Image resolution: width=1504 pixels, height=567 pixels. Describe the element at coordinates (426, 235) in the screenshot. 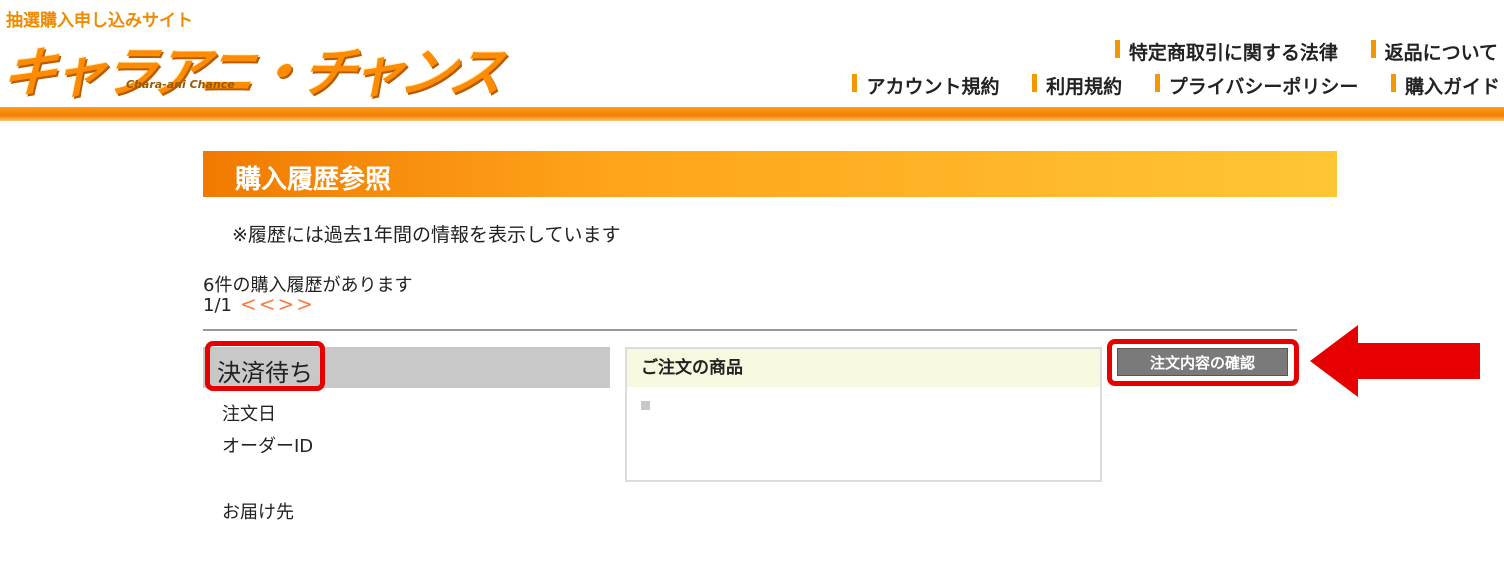

I see `history-notice: ※履歴には過去1年間の情報を表示しています` at that location.